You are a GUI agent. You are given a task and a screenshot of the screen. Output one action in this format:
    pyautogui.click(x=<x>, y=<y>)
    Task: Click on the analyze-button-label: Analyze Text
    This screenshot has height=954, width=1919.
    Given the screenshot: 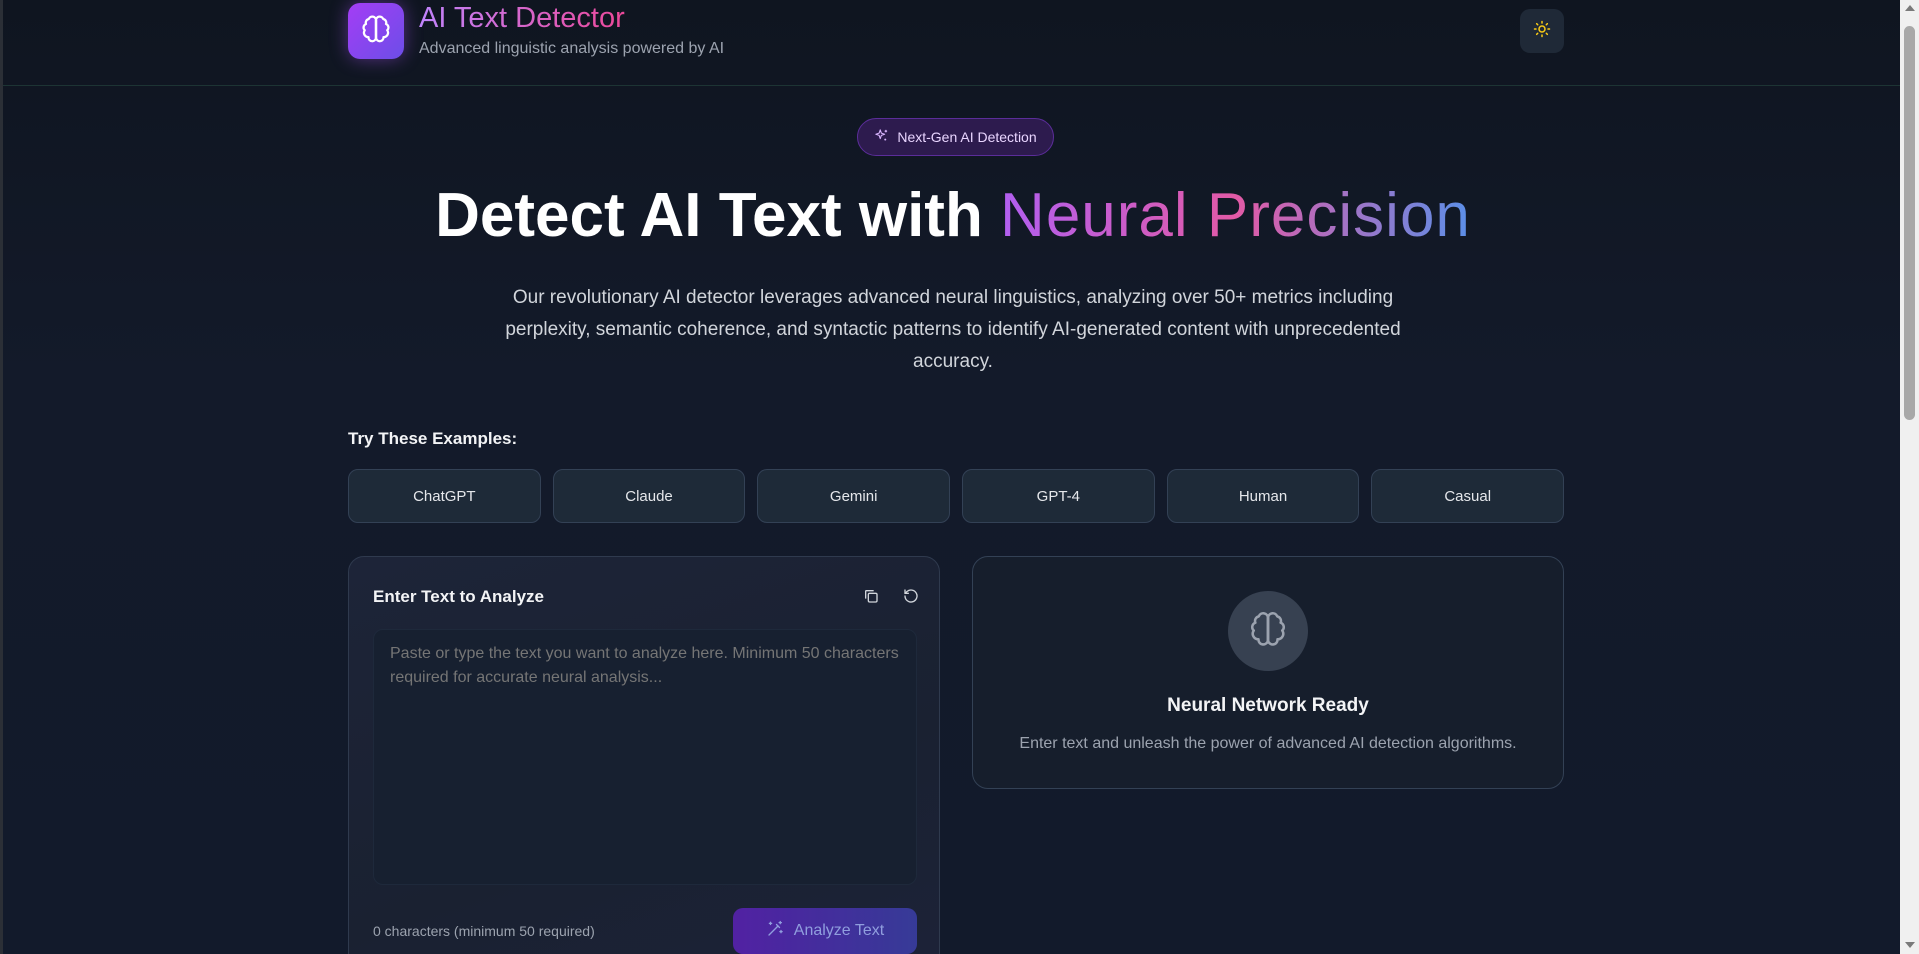 What is the action you would take?
    pyautogui.click(x=839, y=930)
    